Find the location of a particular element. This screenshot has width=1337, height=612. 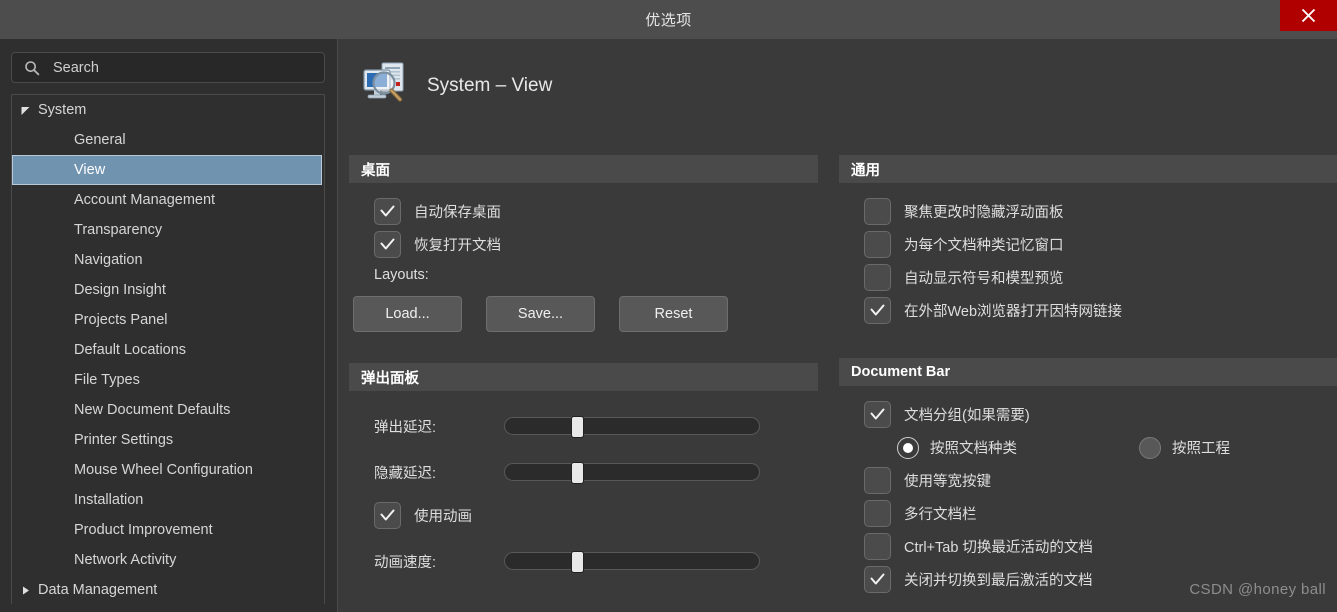

checkbox-label: 多行文档栏 is located at coordinates (940, 515).